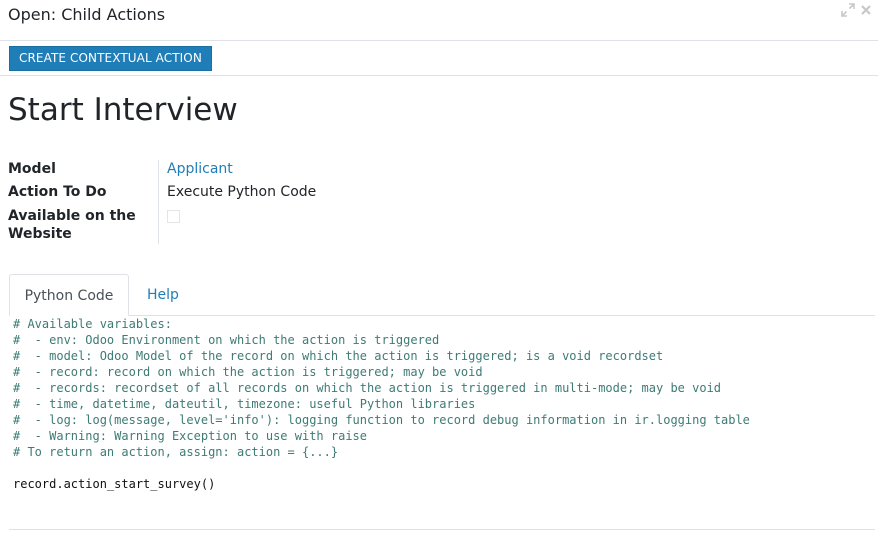 Image resolution: width=878 pixels, height=543 pixels. What do you see at coordinates (173, 216) in the screenshot?
I see `available-on-website-checkbox` at bounding box center [173, 216].